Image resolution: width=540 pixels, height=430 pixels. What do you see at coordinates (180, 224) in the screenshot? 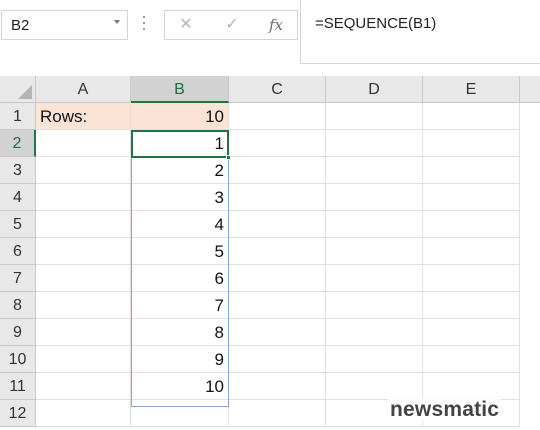
I see `cell-b5: 4` at bounding box center [180, 224].